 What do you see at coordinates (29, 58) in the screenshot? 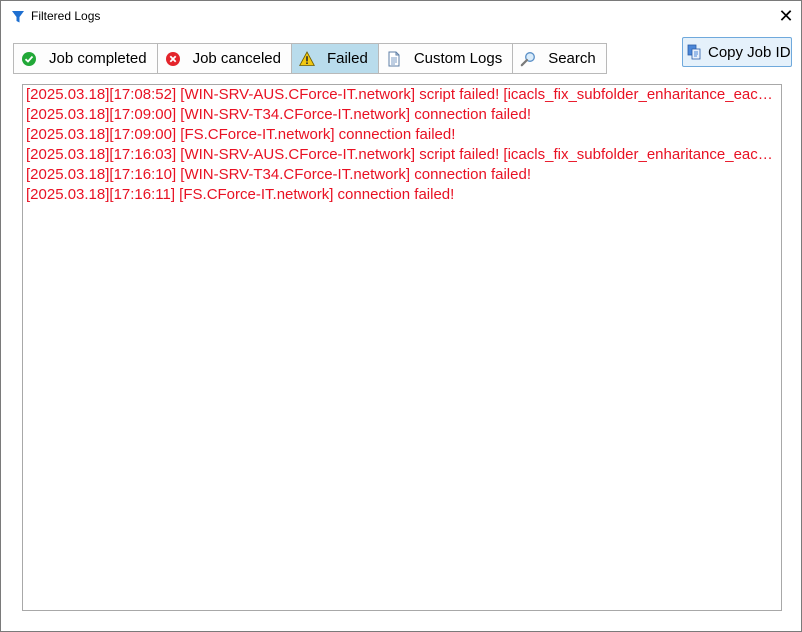
I see `check-circle-icon` at bounding box center [29, 58].